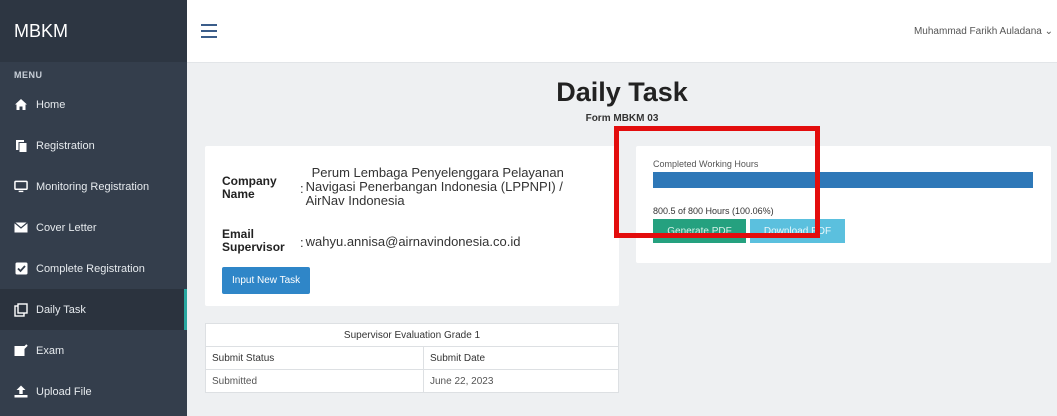 This screenshot has width=1057, height=416. Describe the element at coordinates (706, 164) in the screenshot. I see `hours-label: Completed Working Hours` at that location.